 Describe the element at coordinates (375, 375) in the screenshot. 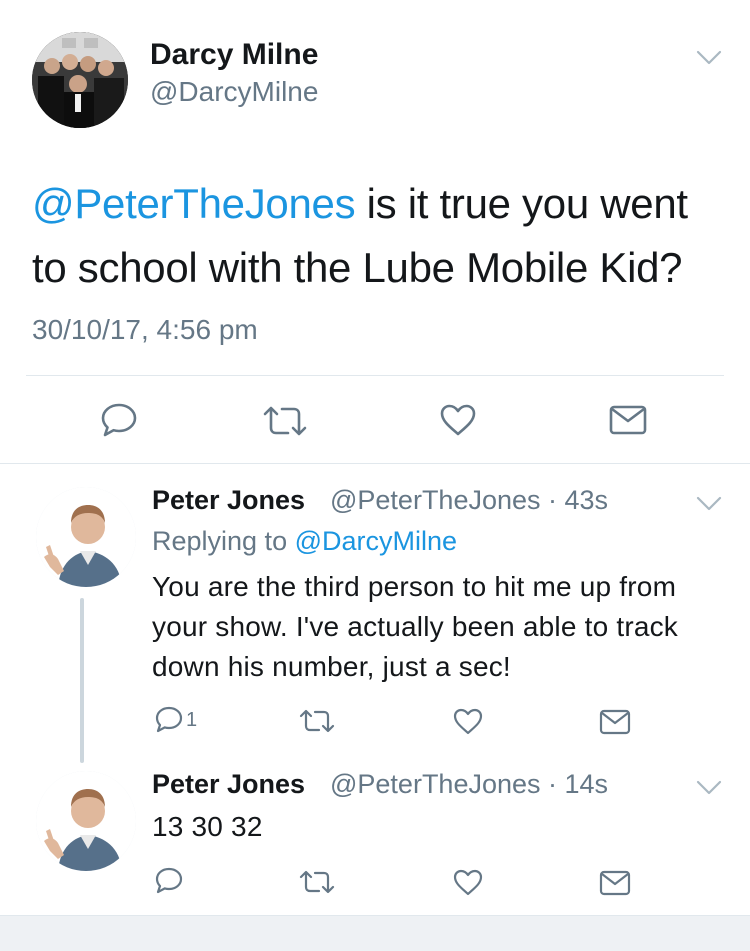

I see `divider` at that location.